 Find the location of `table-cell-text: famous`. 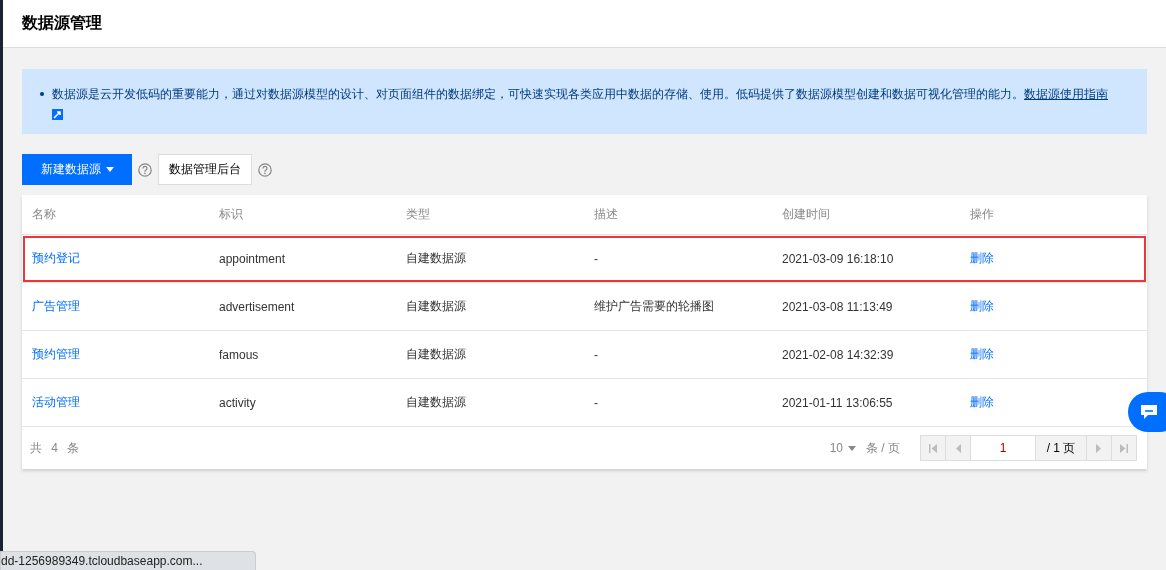

table-cell-text: famous is located at coordinates (239, 354).